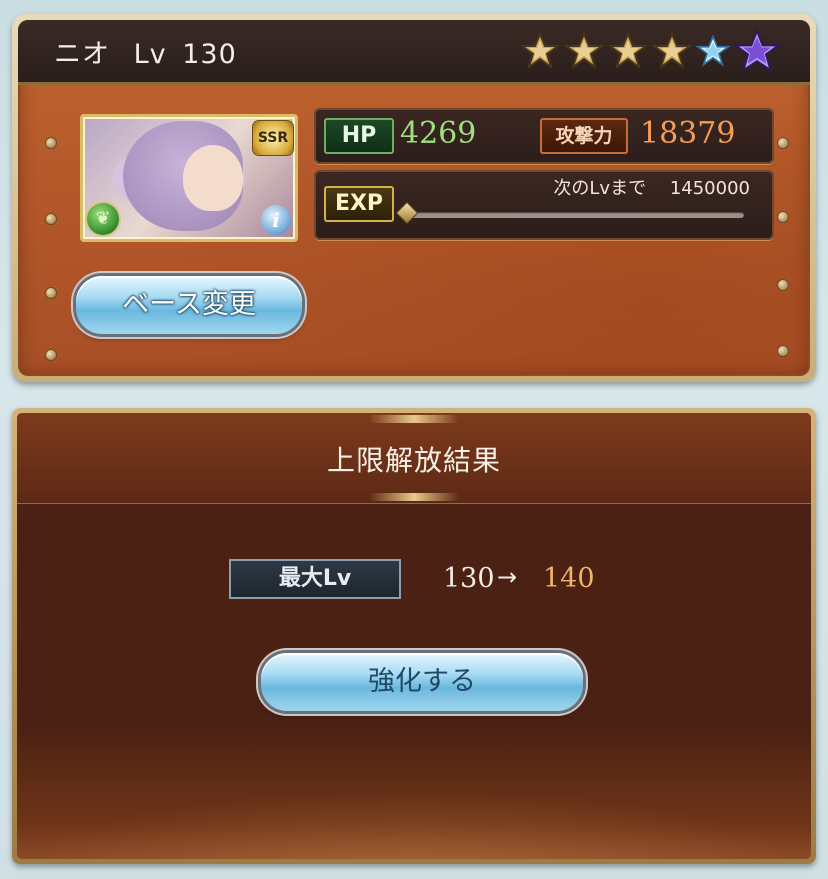 This screenshot has height=879, width=828. Describe the element at coordinates (359, 136) in the screenshot. I see `hp-label: HP` at that location.